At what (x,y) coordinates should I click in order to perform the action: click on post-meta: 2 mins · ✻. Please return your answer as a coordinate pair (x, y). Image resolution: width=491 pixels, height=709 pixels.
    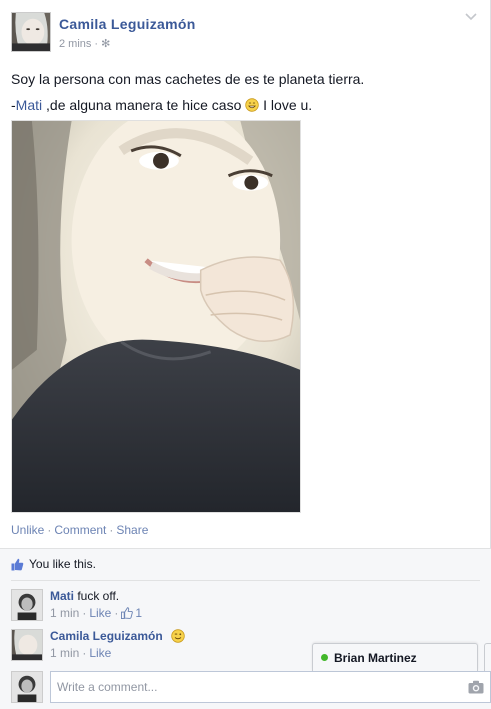
    Looking at the image, I should click on (84, 44).